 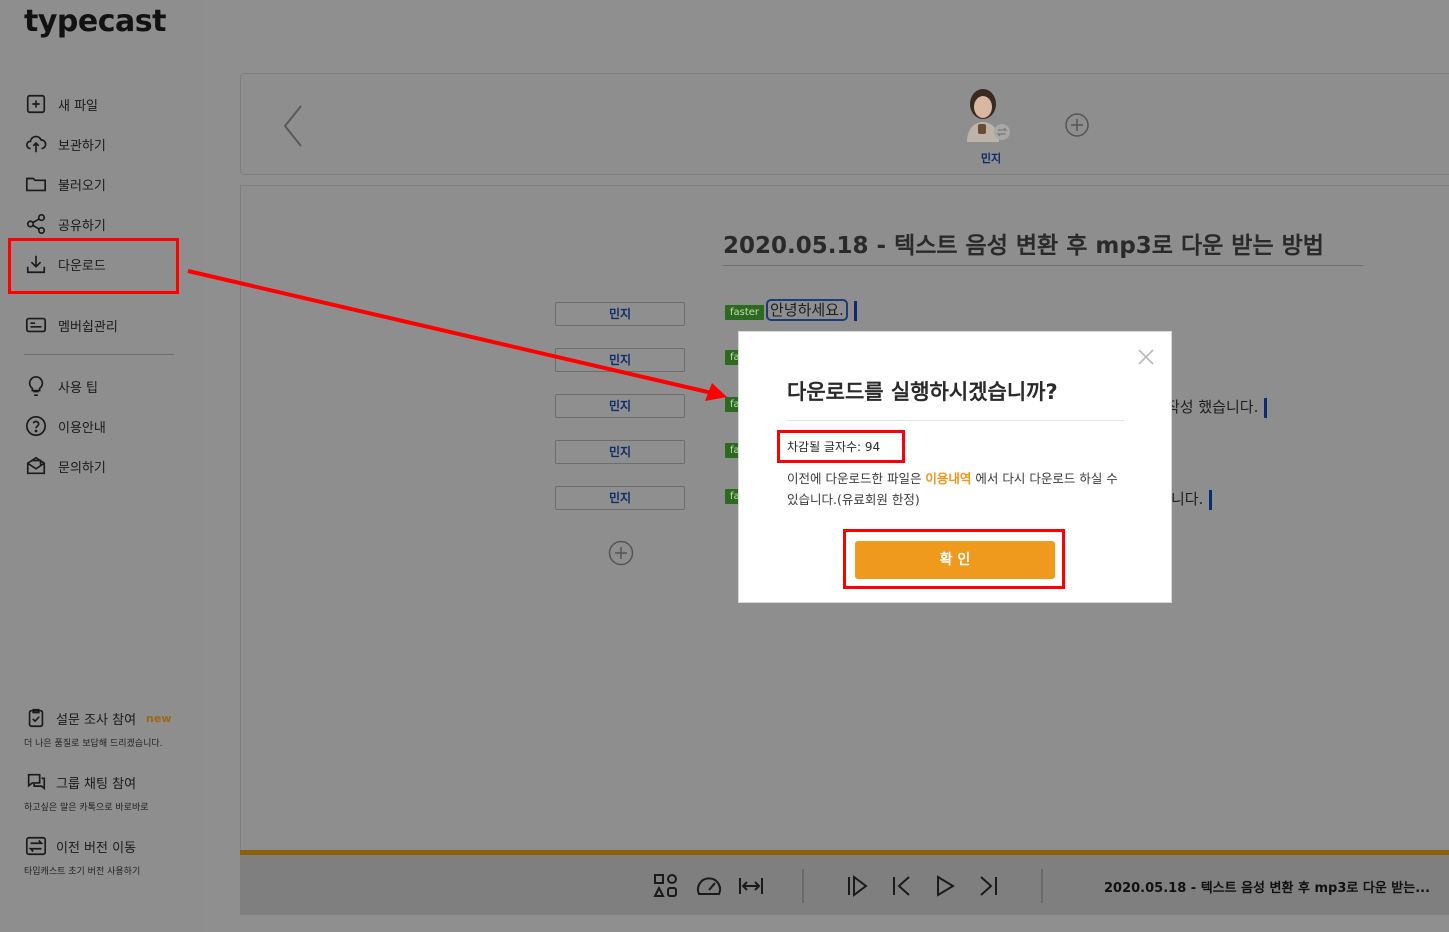 I want to click on annotation-download-highlight, so click(x=93, y=266).